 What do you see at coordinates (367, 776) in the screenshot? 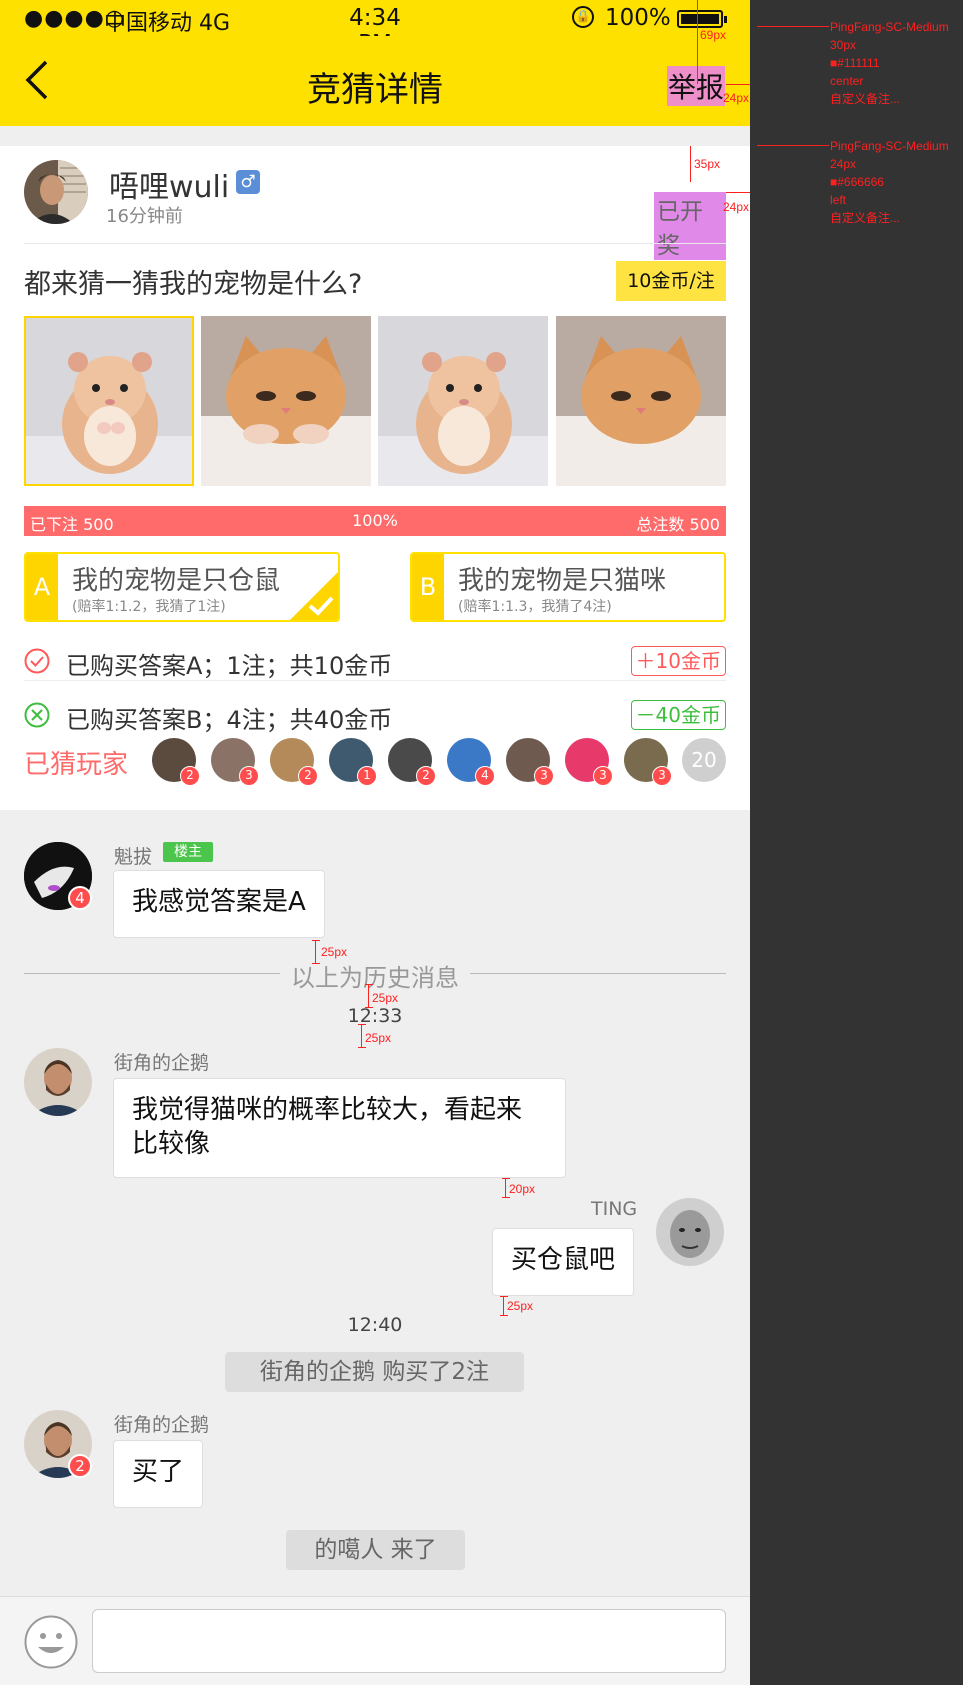
I see `bet-count-badge: 1` at bounding box center [367, 776].